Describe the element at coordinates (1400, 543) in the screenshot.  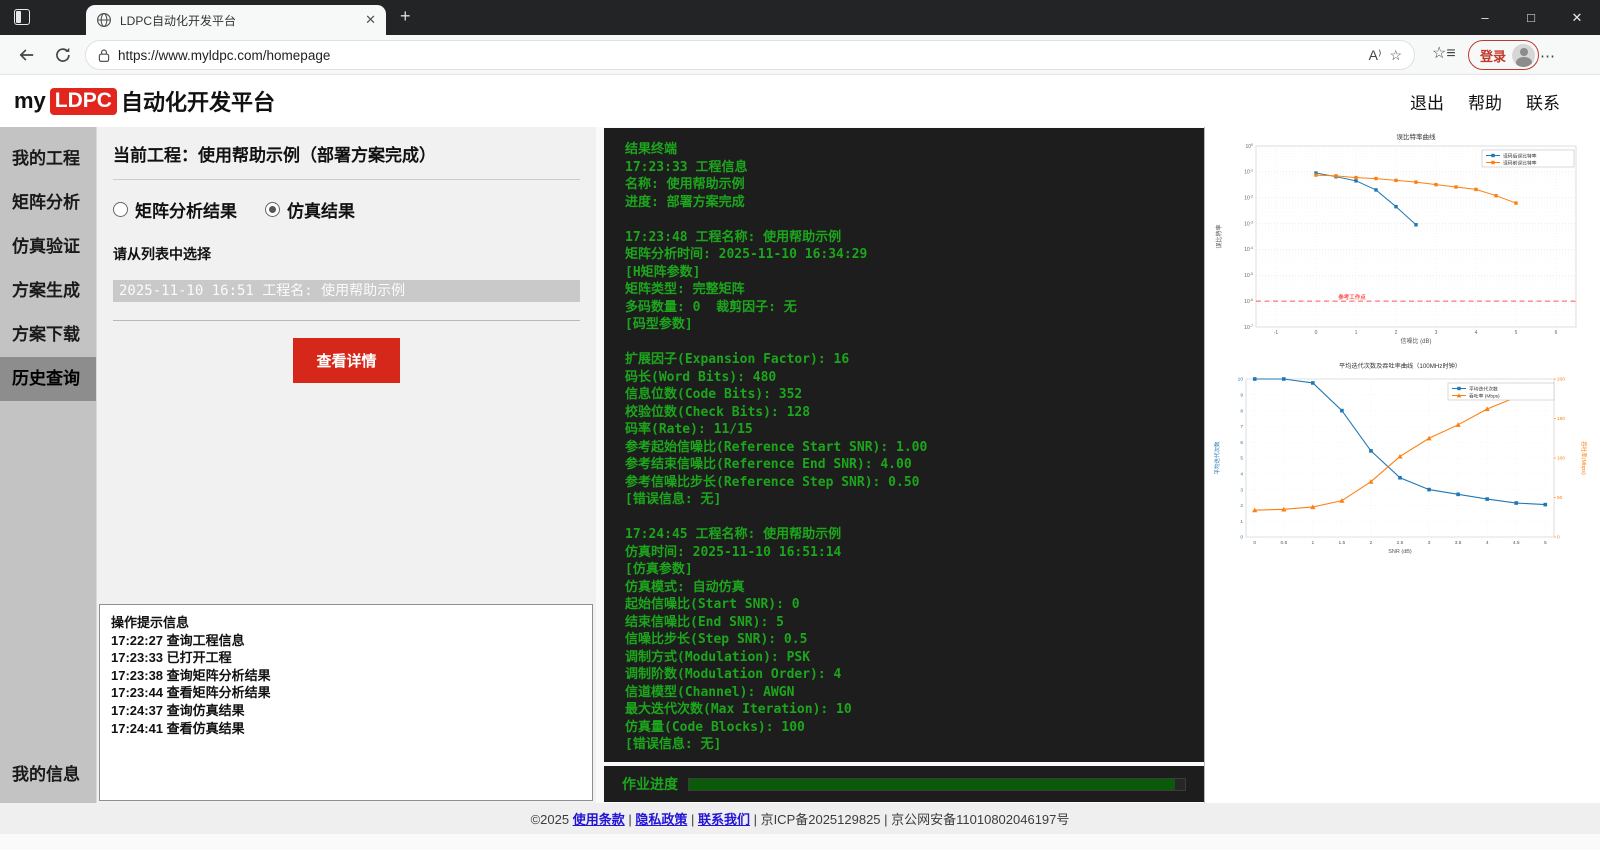
I see `svg-text: 2.5` at that location.